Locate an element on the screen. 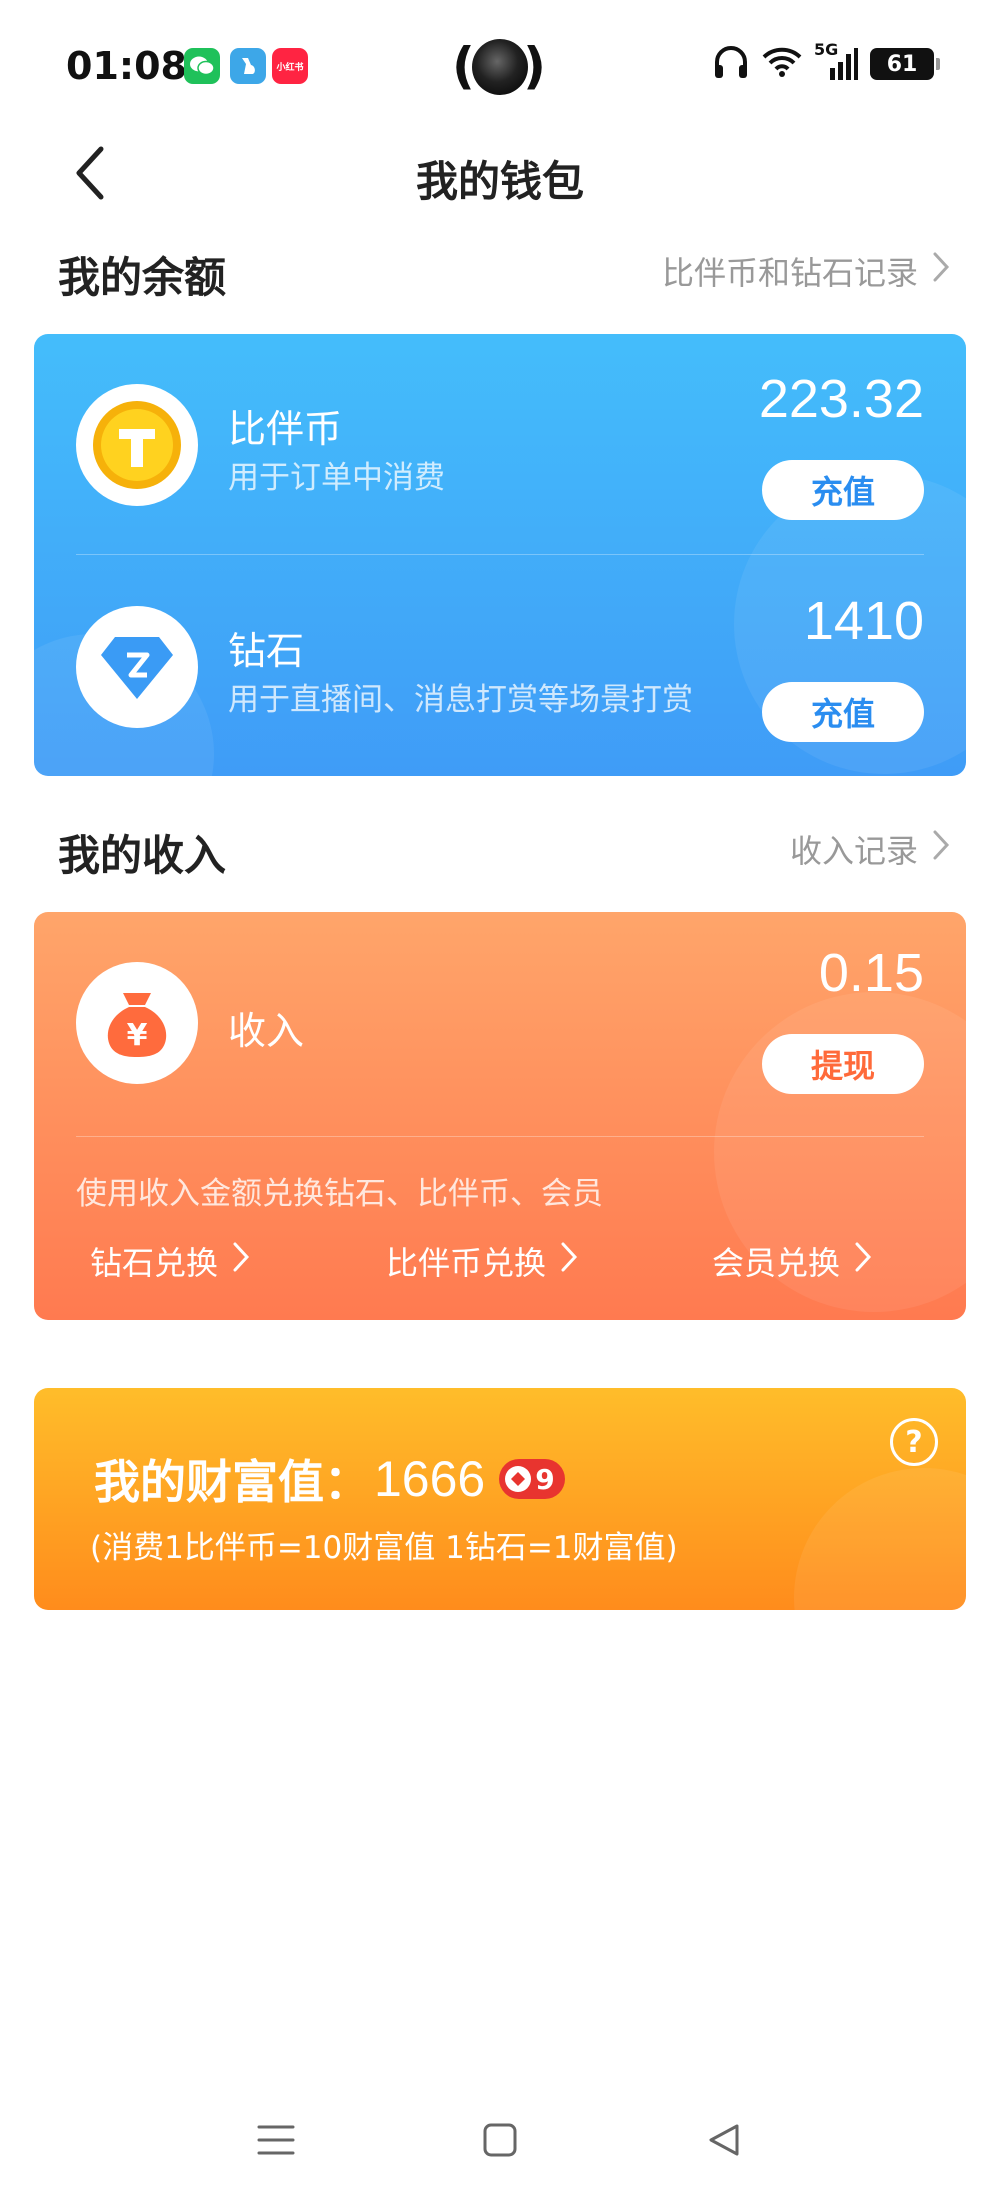 The width and height of the screenshot is (1000, 2198). headphones-icon is located at coordinates (731, 64).